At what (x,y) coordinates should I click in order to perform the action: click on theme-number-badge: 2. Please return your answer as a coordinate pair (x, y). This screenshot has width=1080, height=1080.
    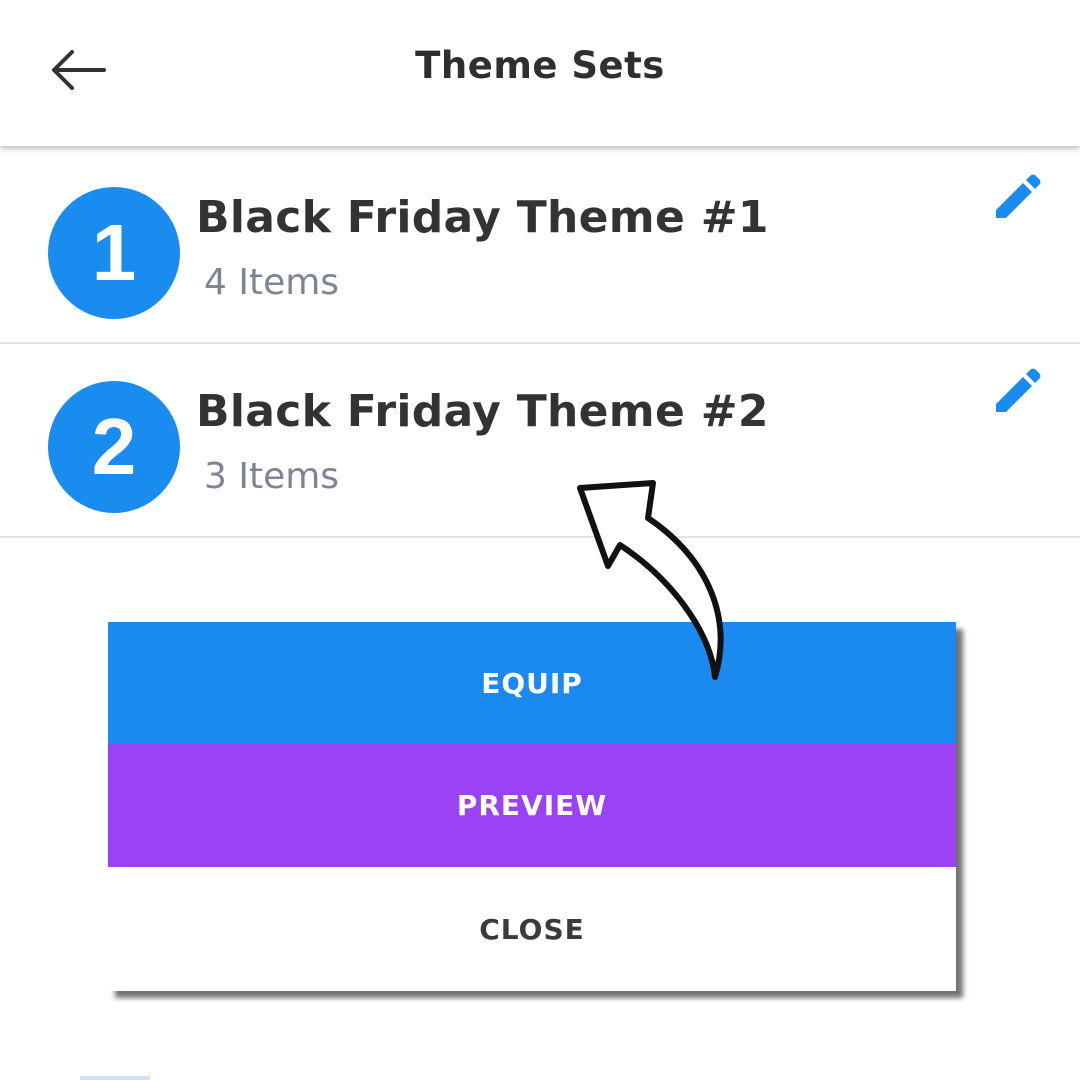
    Looking at the image, I should click on (114, 447).